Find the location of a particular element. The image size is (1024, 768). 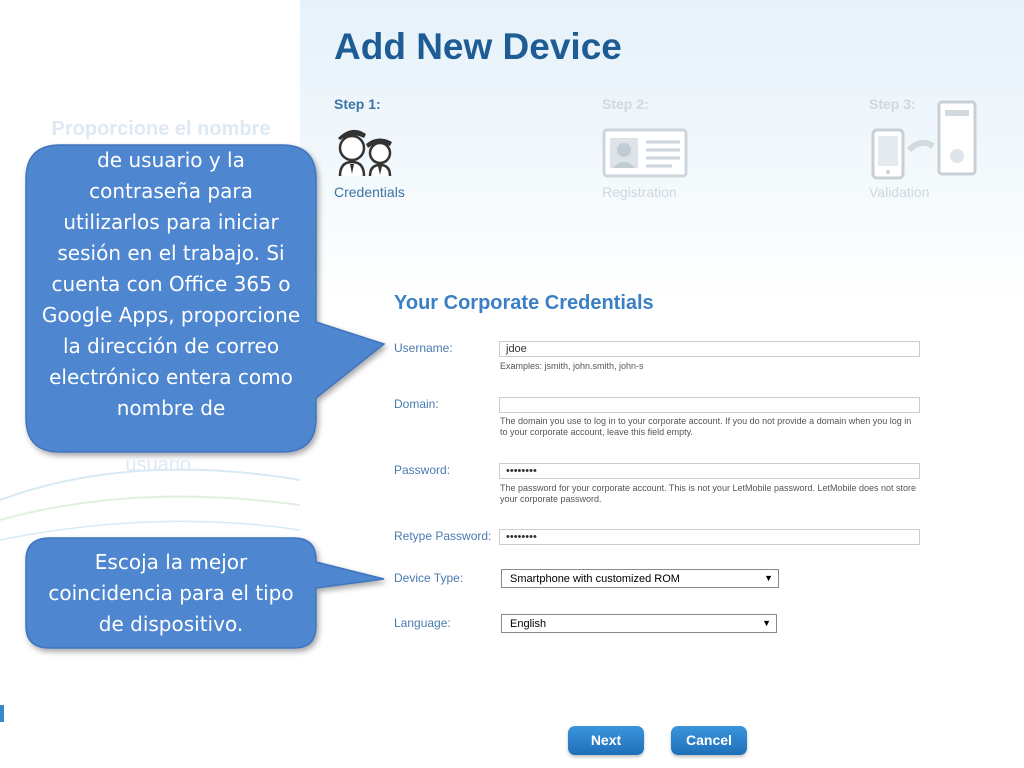

credentials-callout-overflow-bottom: usuario. is located at coordinates (161, 465).